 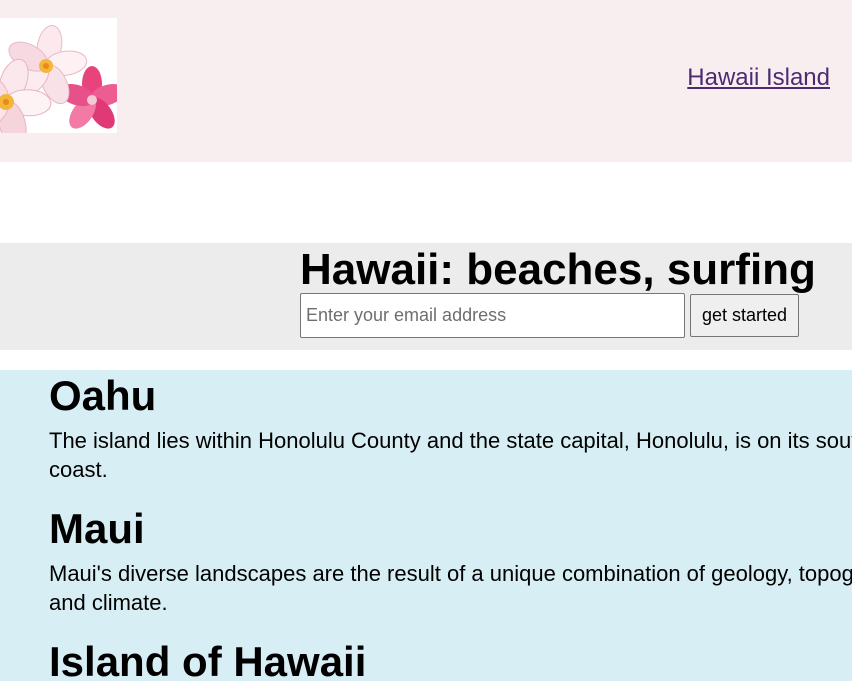 What do you see at coordinates (97, 528) in the screenshot?
I see `island-heading: Maui` at bounding box center [97, 528].